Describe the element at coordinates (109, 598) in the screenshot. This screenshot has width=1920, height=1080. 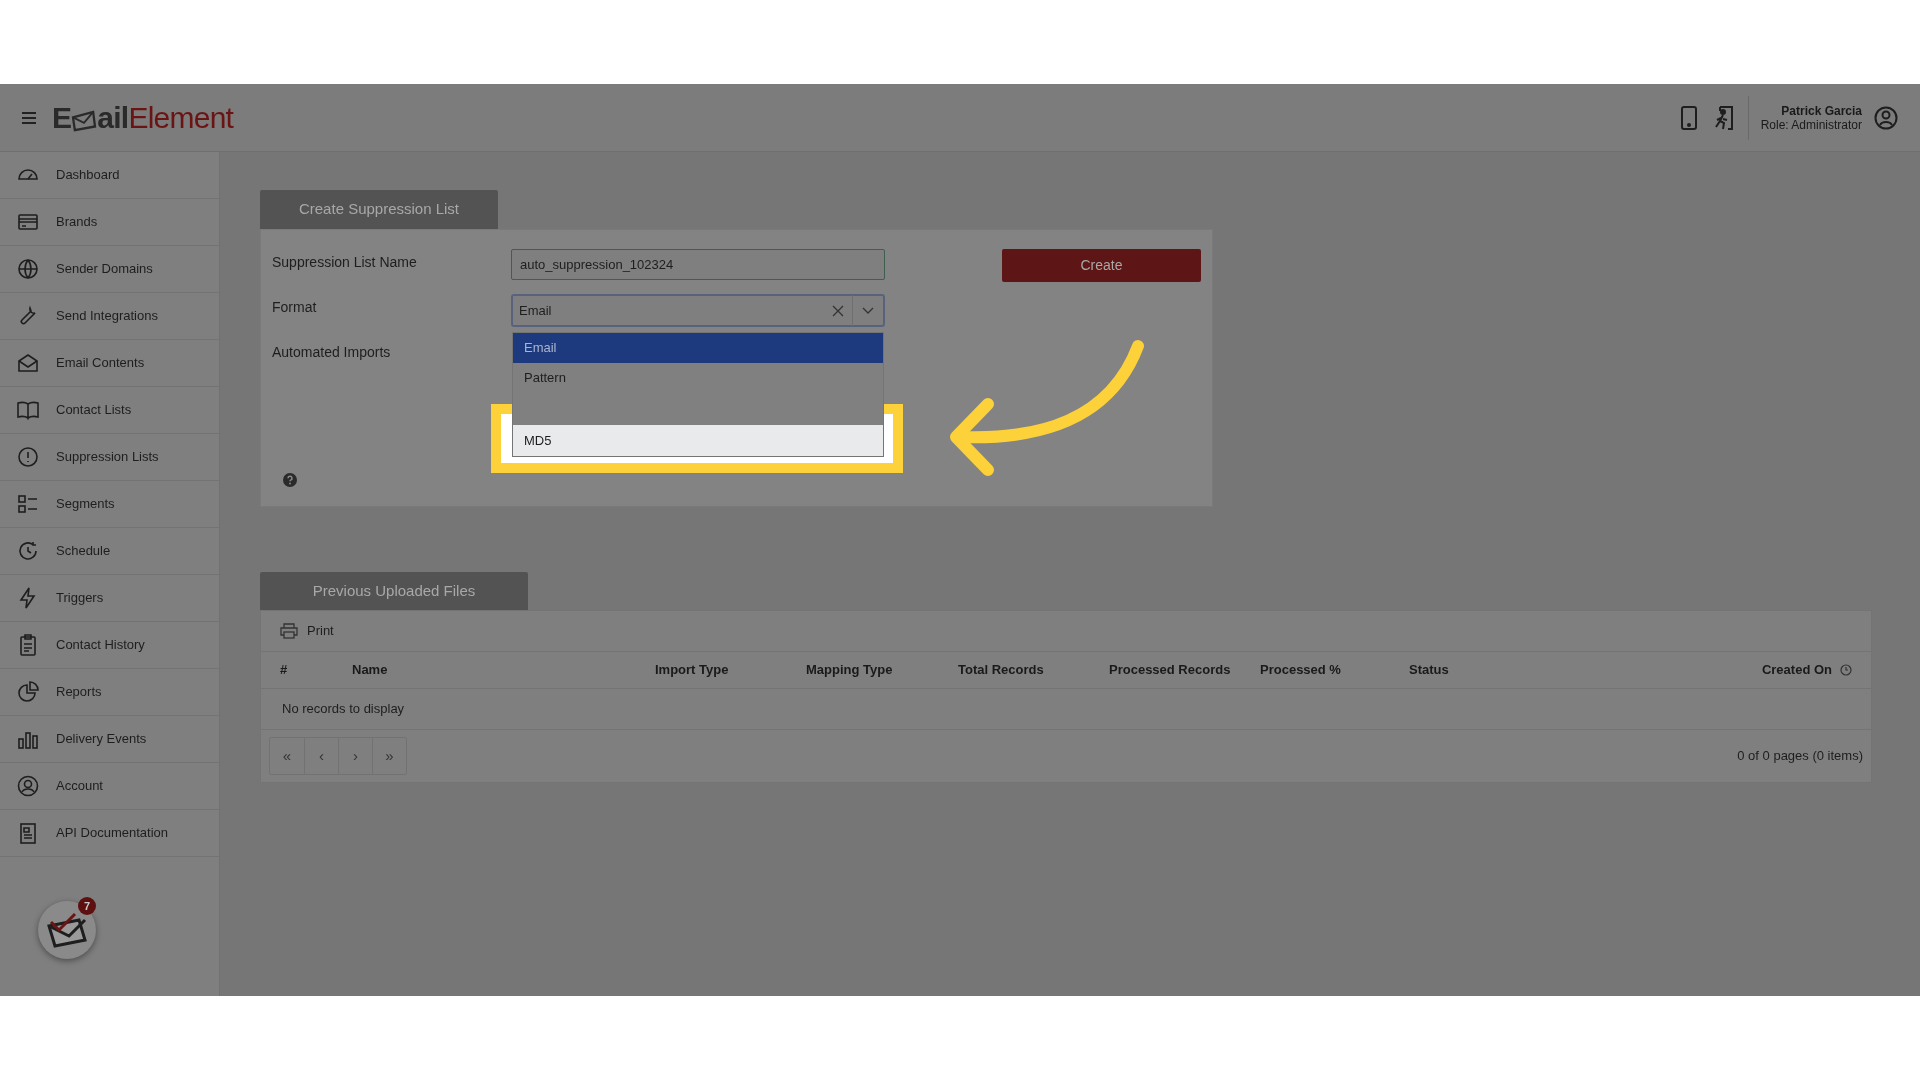
I see `sidebar-item: Triggers` at that location.